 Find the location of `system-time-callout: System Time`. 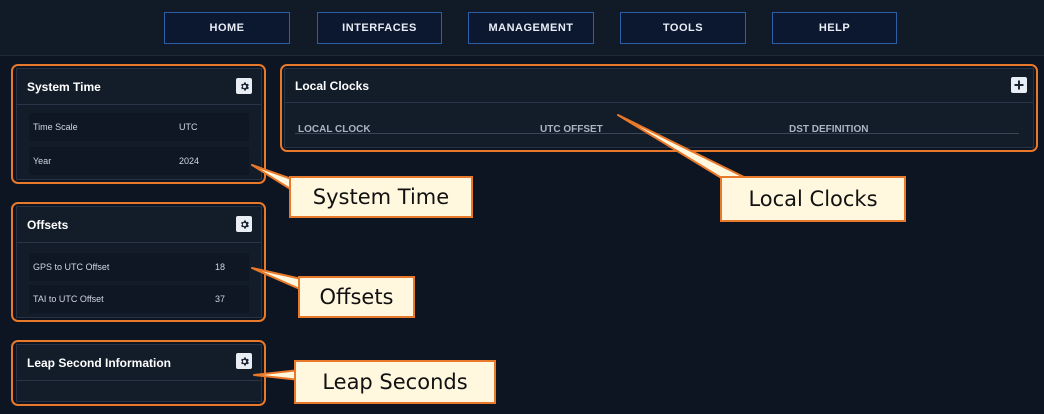

system-time-callout: System Time is located at coordinates (381, 197).